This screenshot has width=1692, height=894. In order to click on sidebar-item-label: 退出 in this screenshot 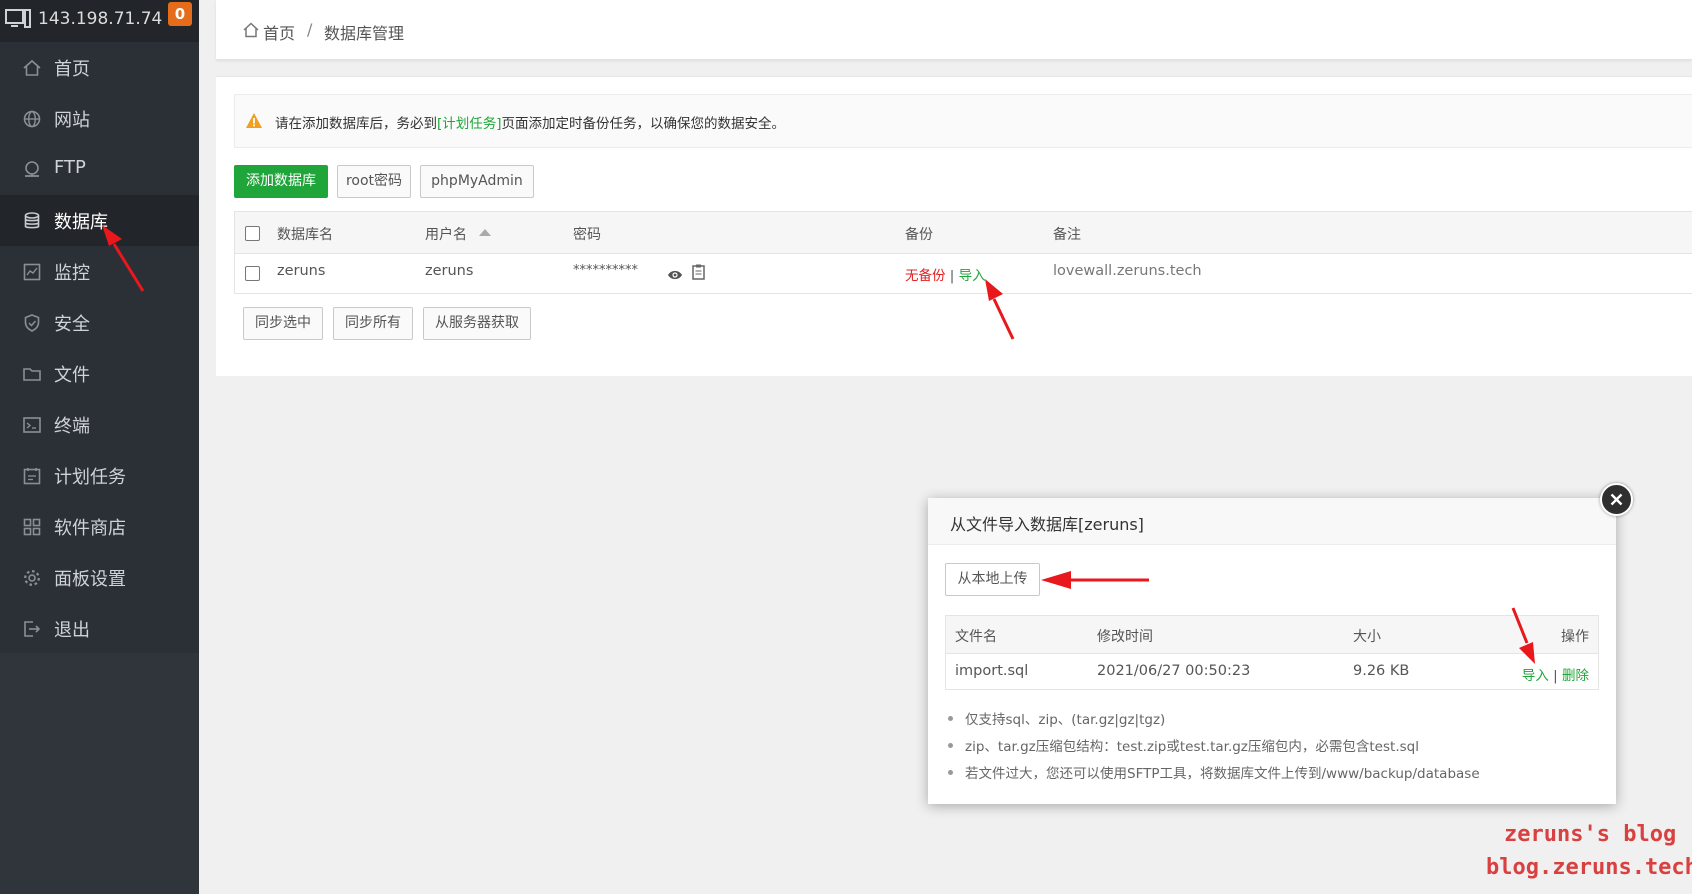, I will do `click(72, 630)`.